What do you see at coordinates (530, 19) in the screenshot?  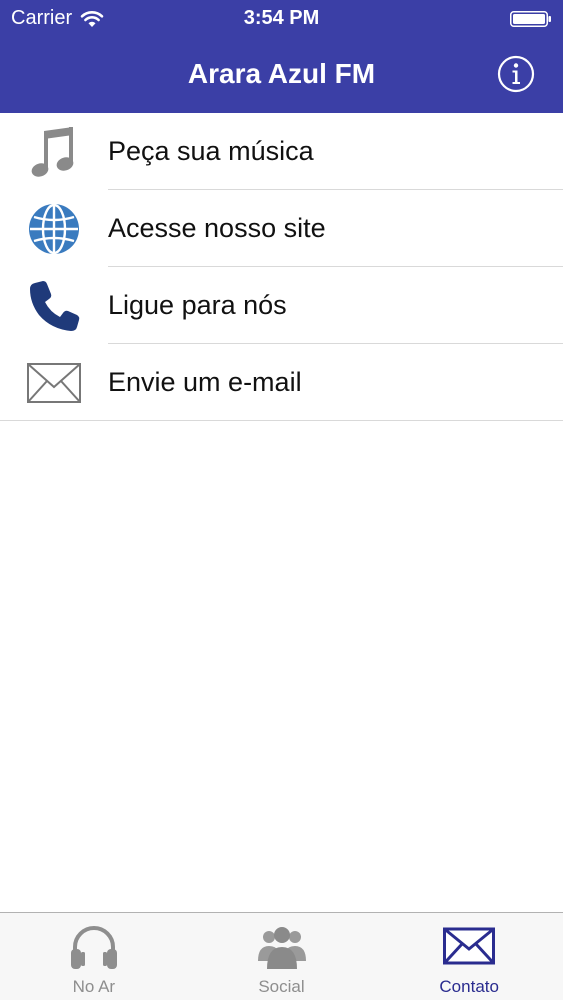 I see `battery-icon` at bounding box center [530, 19].